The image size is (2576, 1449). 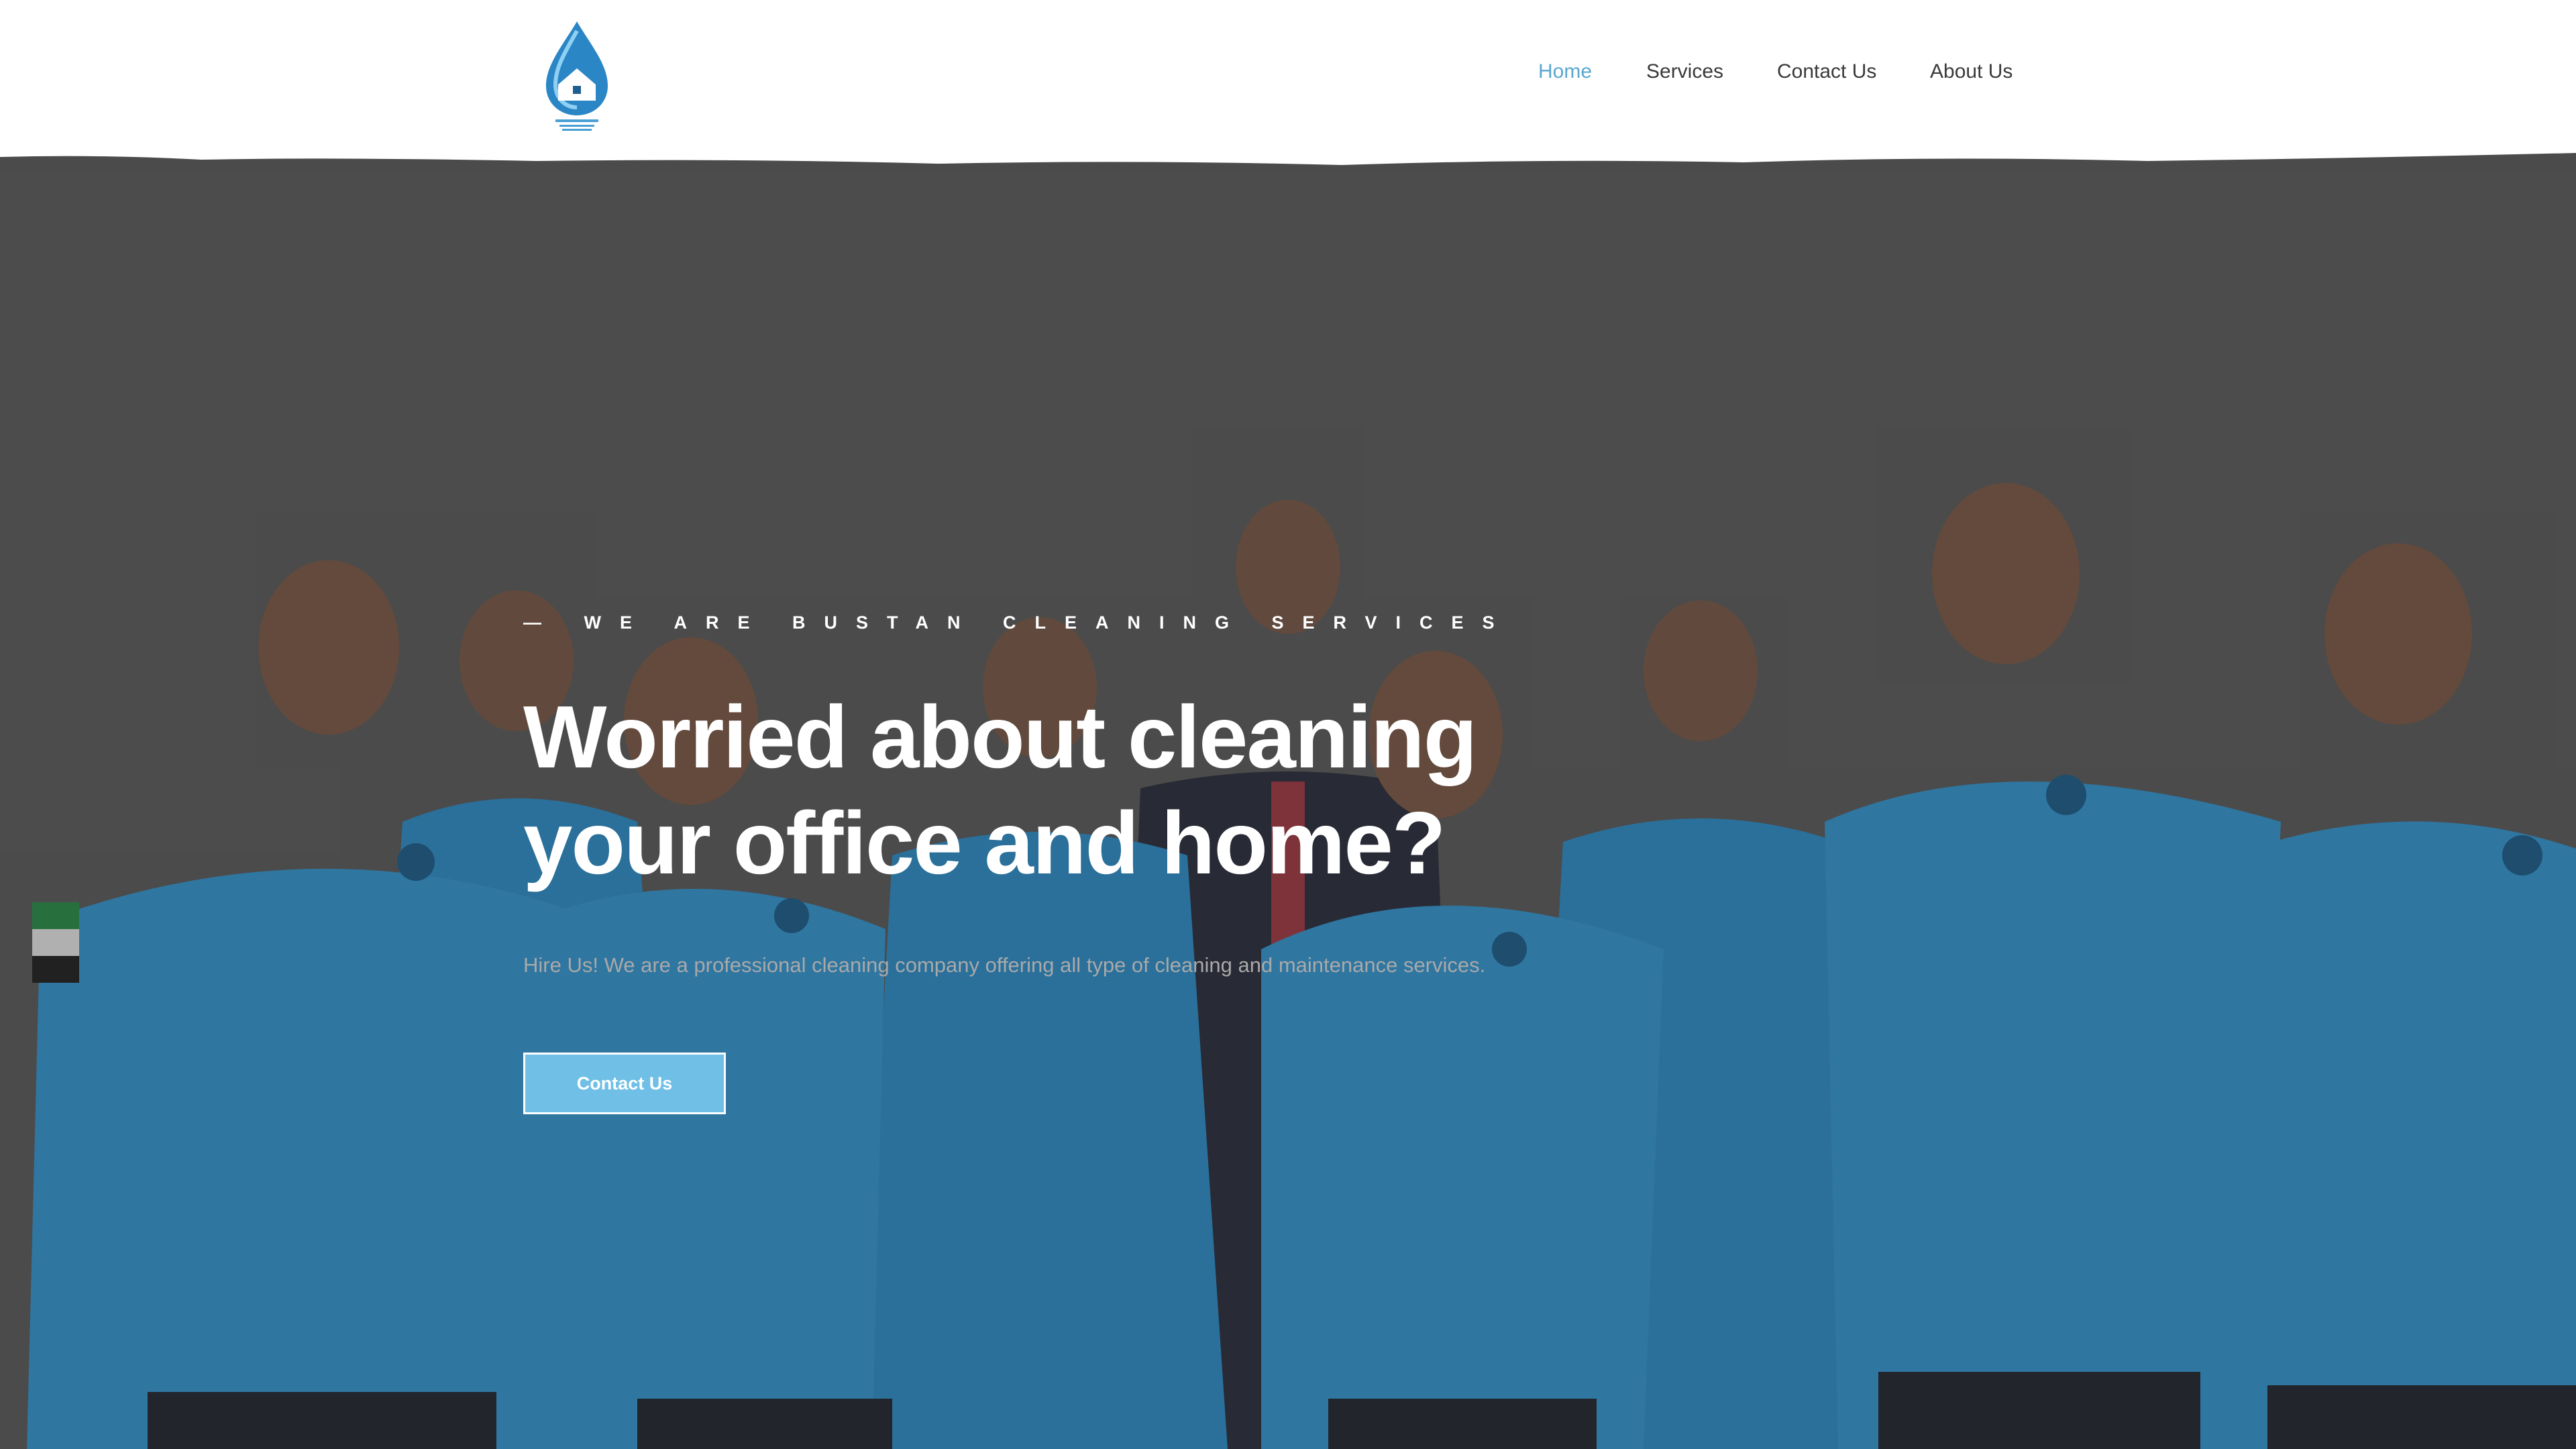 I want to click on hero-headline-line-1: Worried about cleaning, so click(x=1000, y=737).